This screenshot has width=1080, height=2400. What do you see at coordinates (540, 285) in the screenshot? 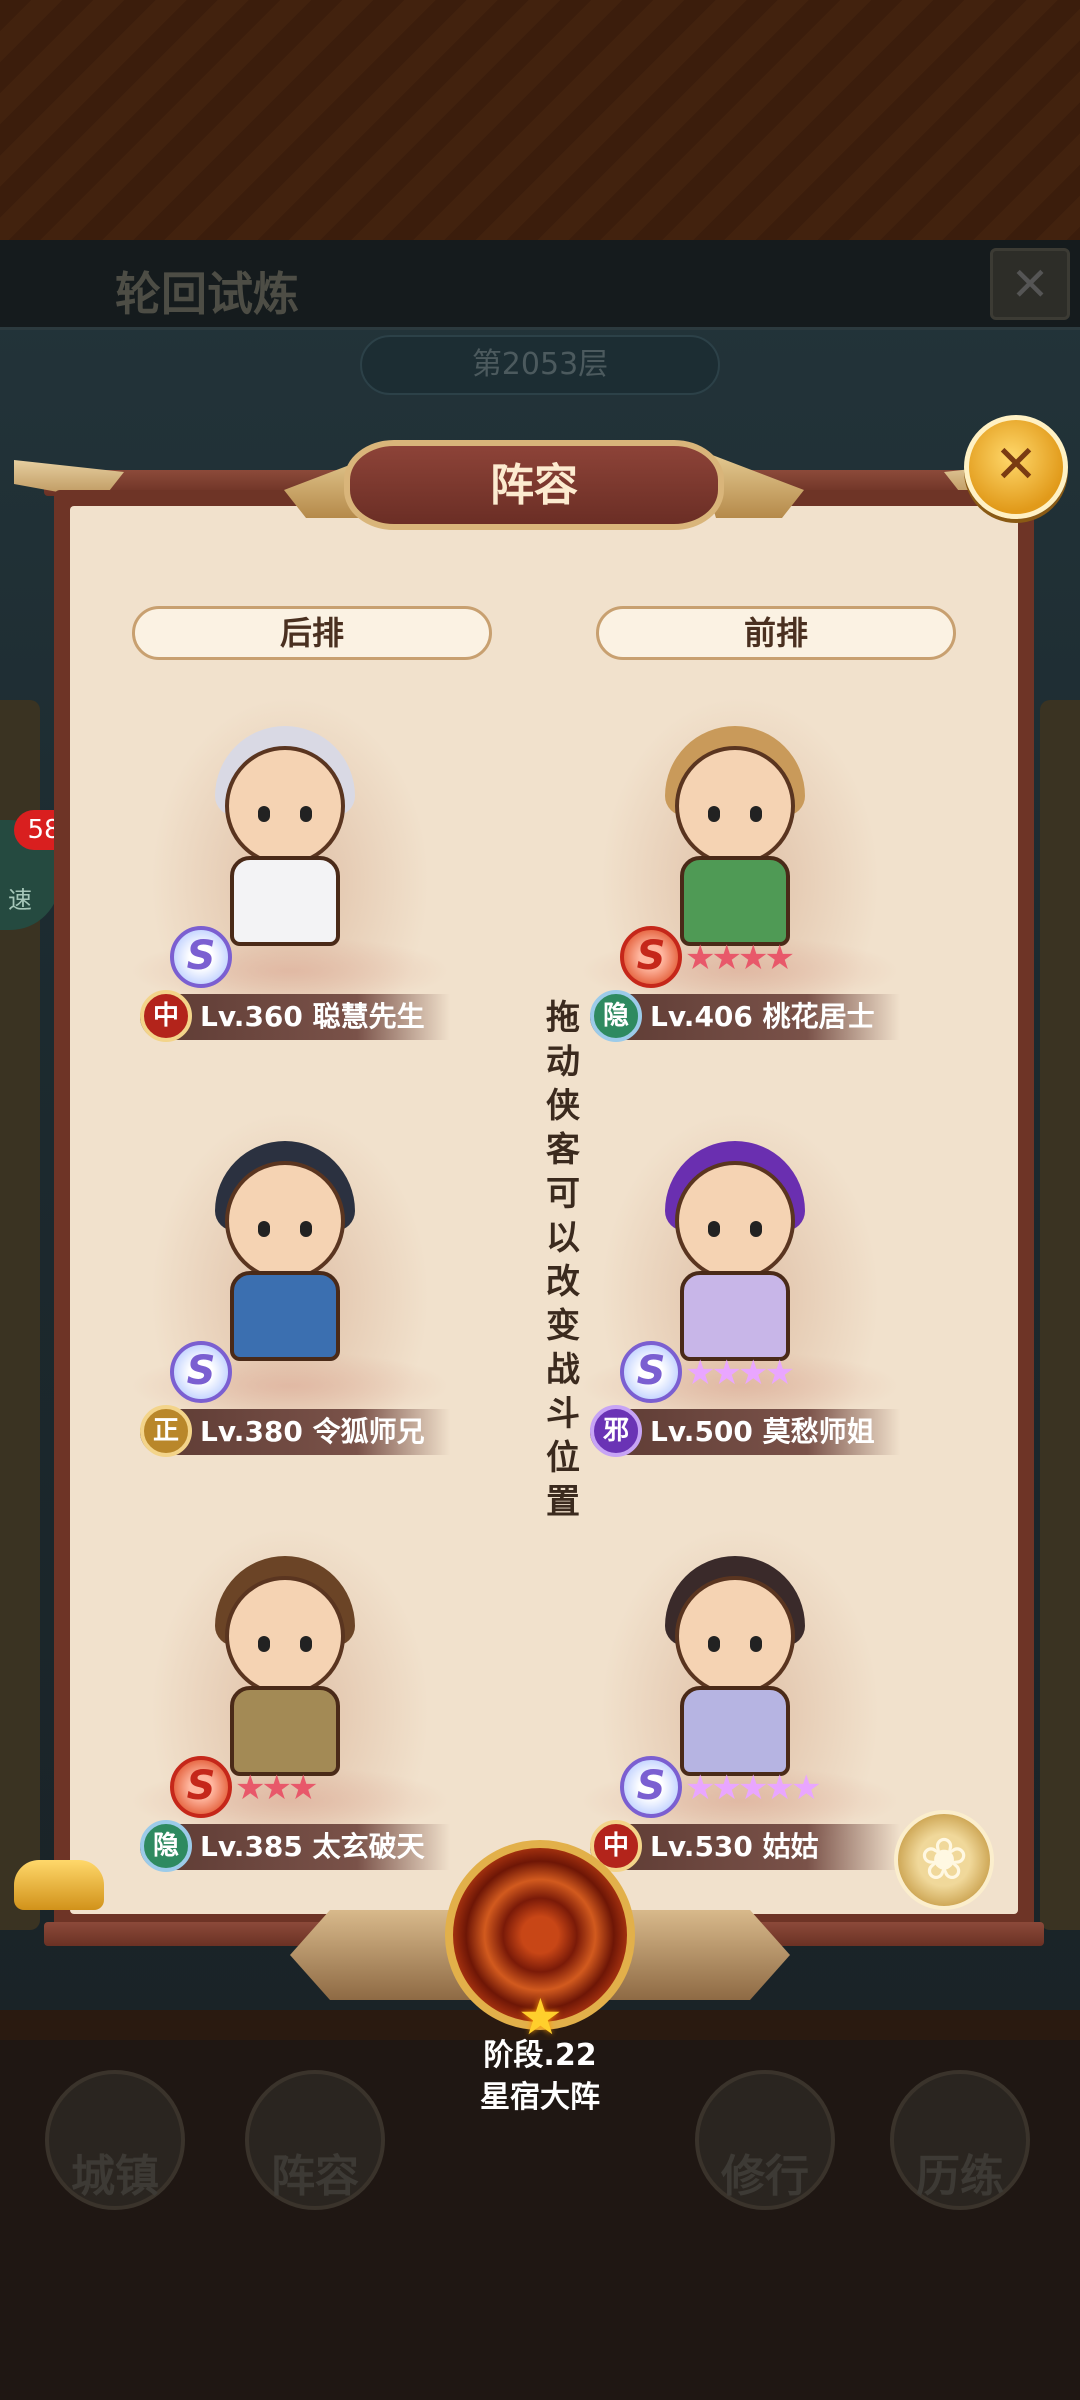
I see `game-header: 轮回试炼 ✕` at bounding box center [540, 285].